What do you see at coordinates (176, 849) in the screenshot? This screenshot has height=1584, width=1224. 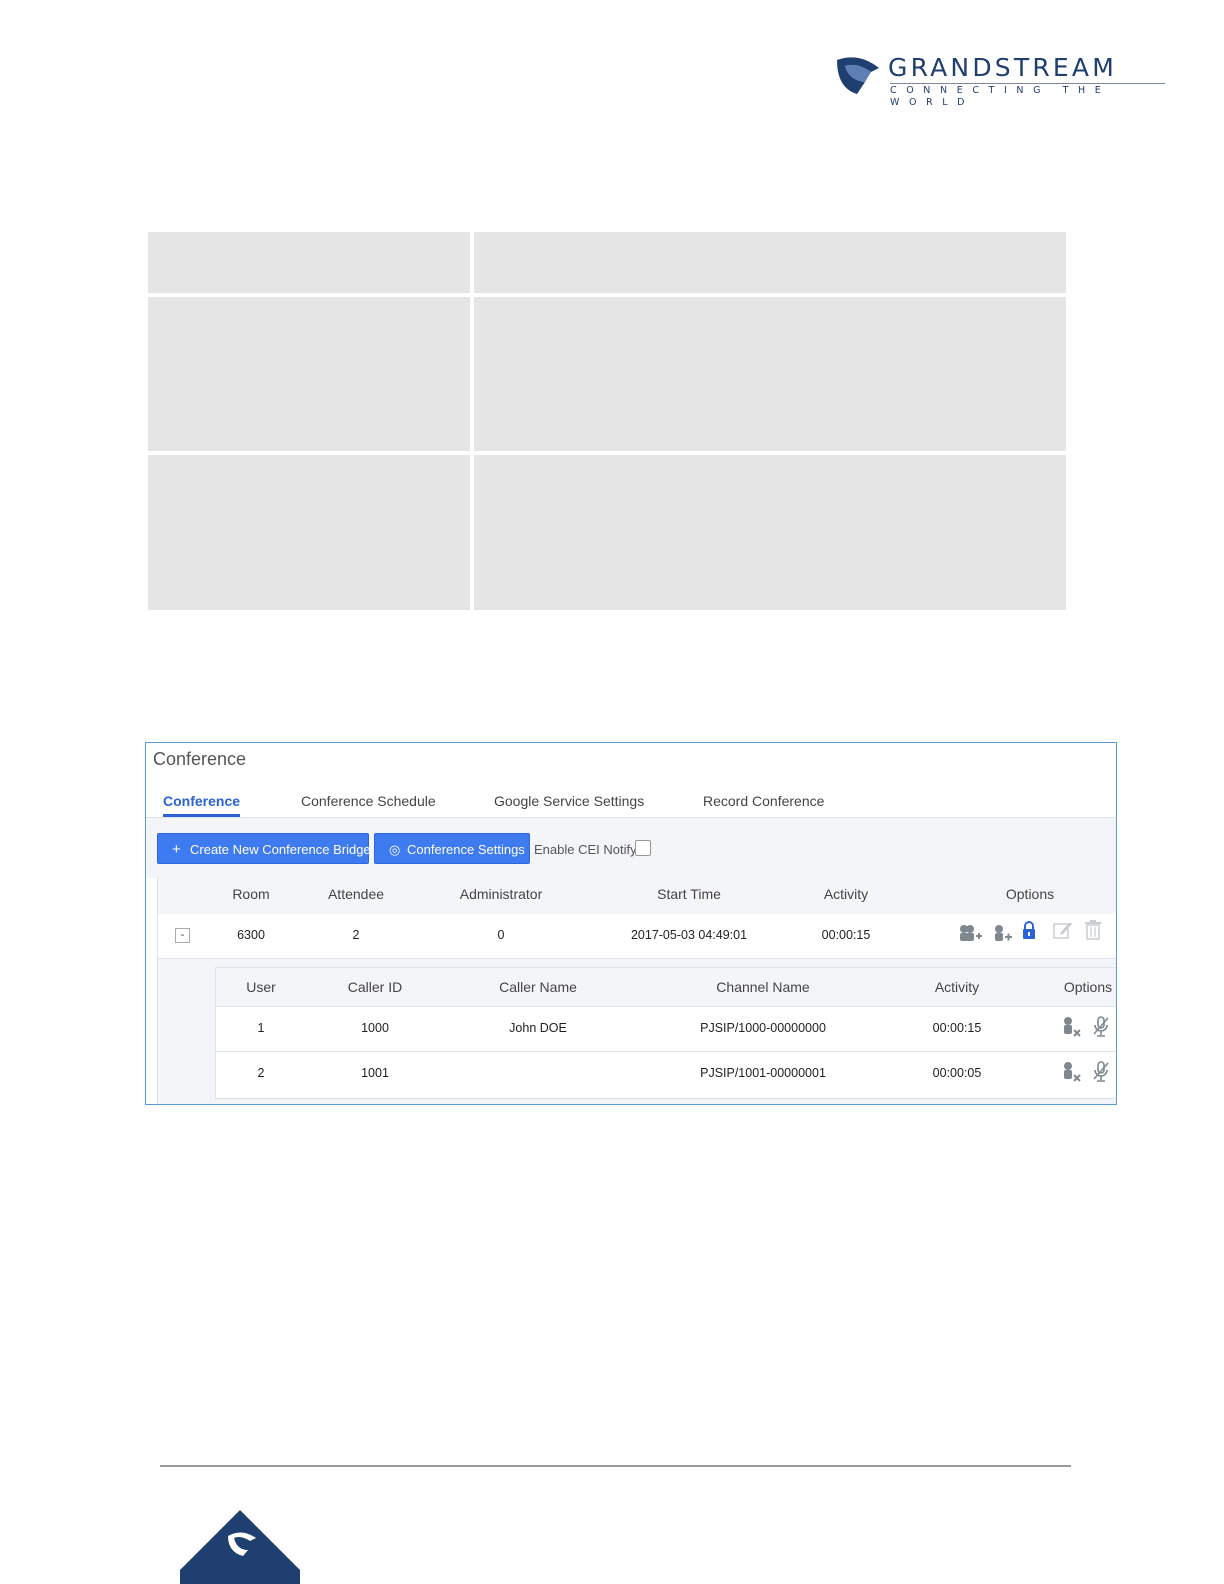 I see `plus-icon: +` at bounding box center [176, 849].